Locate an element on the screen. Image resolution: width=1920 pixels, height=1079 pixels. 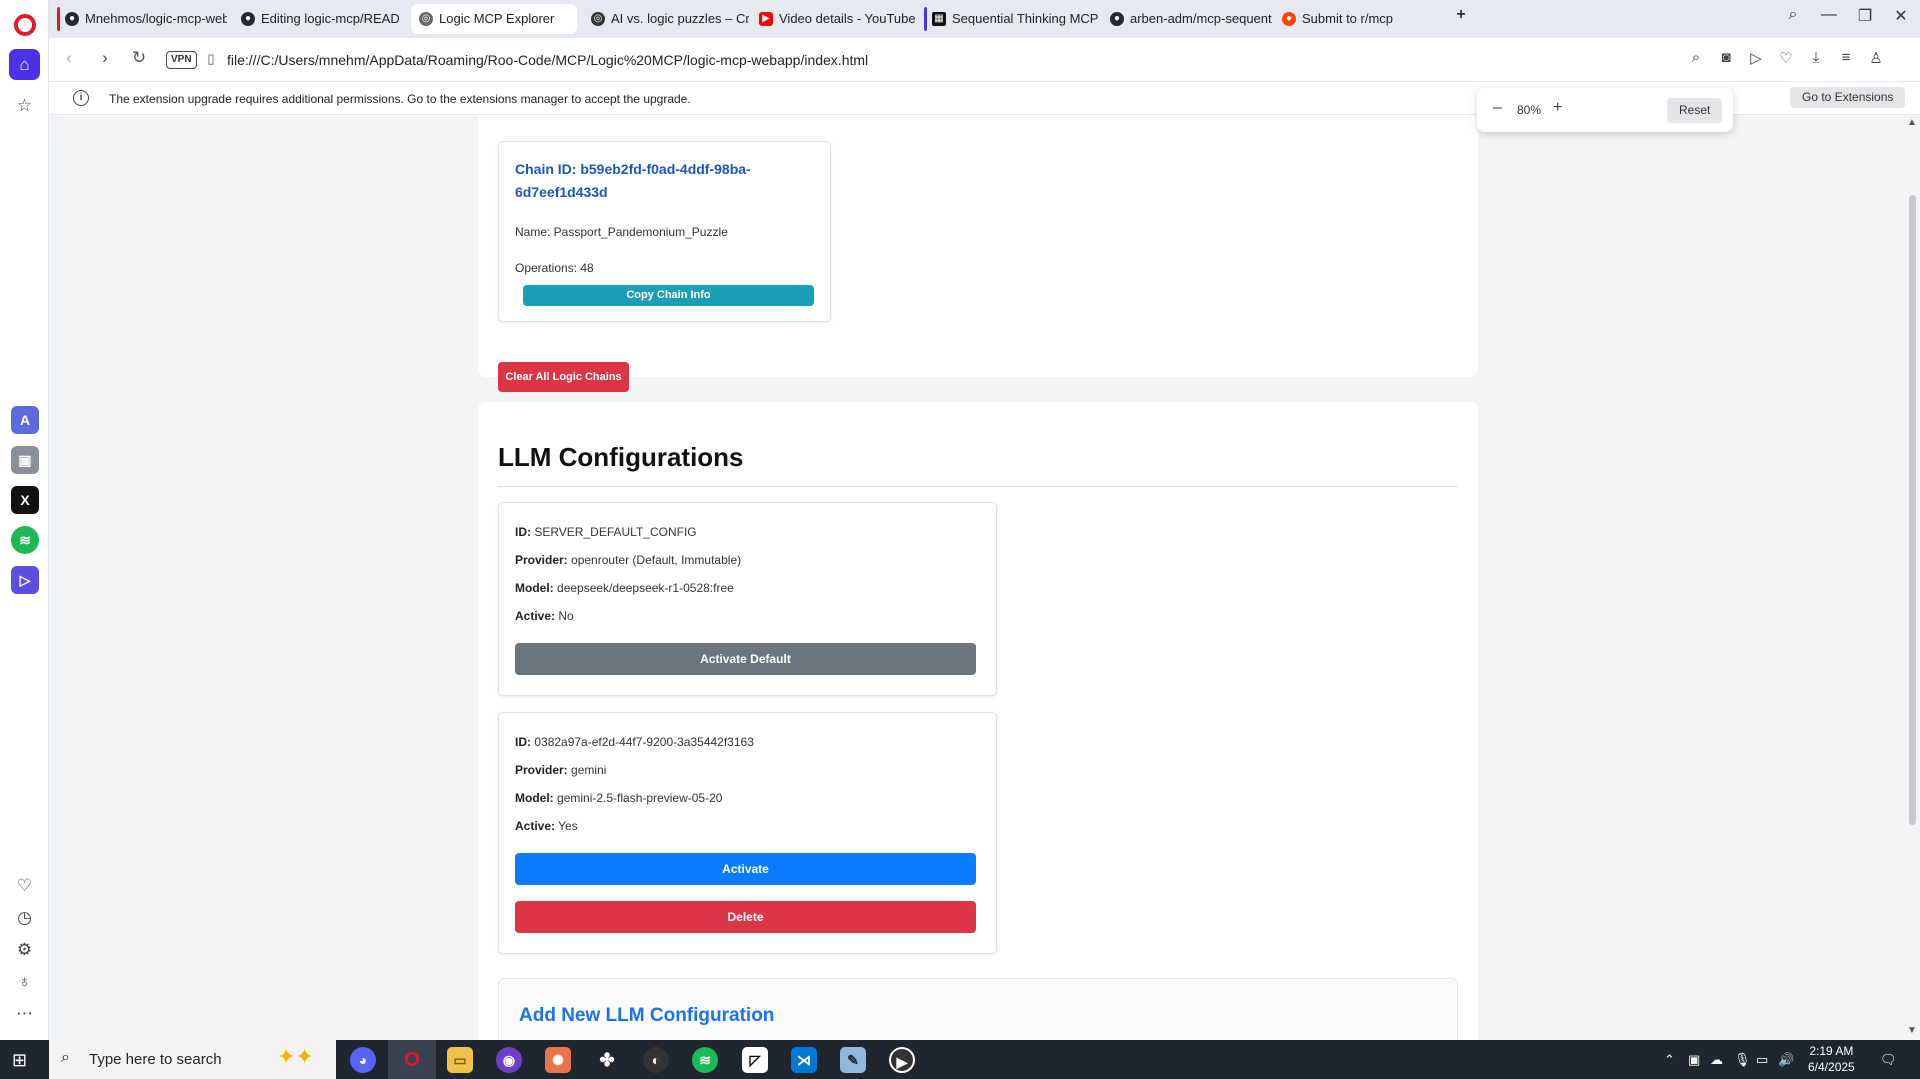
notepad-icon: ✎ is located at coordinates (853, 1060).